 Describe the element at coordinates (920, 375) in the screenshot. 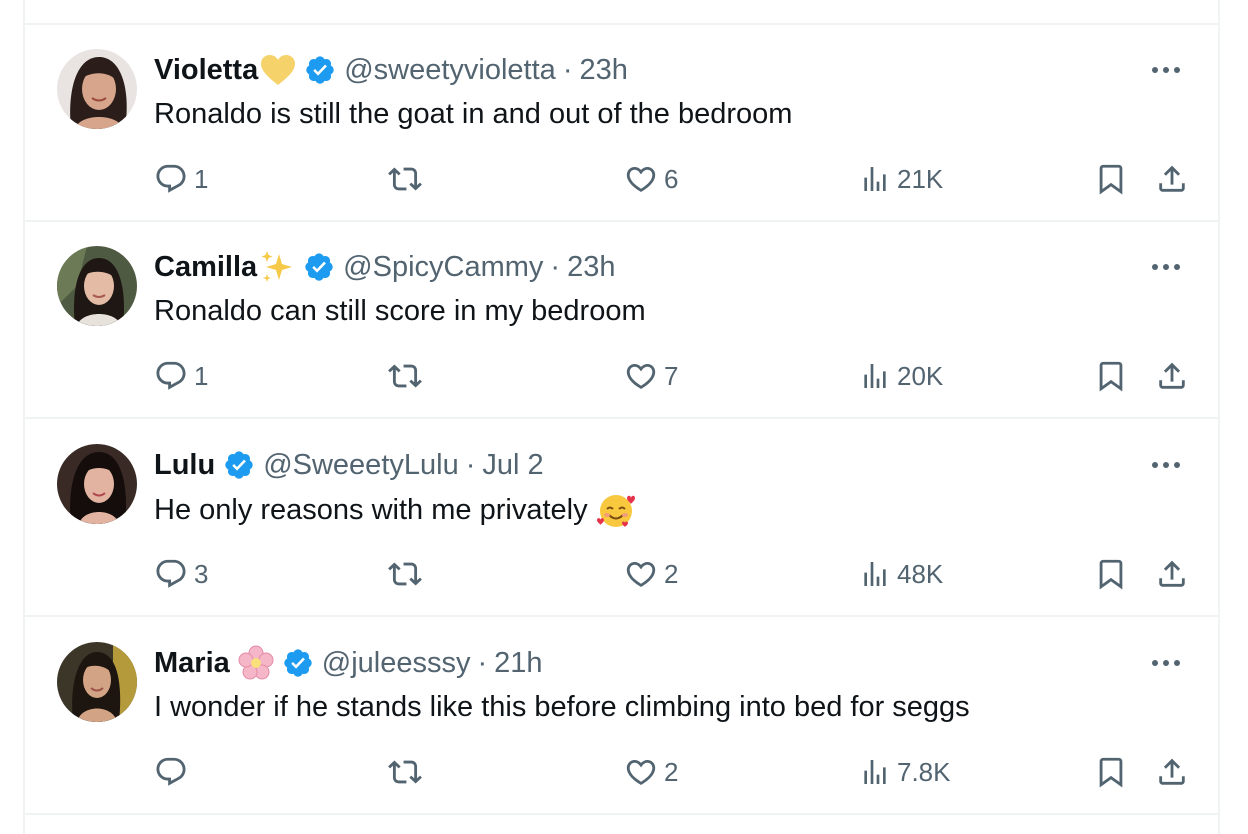

I see `view-count: 20K` at that location.